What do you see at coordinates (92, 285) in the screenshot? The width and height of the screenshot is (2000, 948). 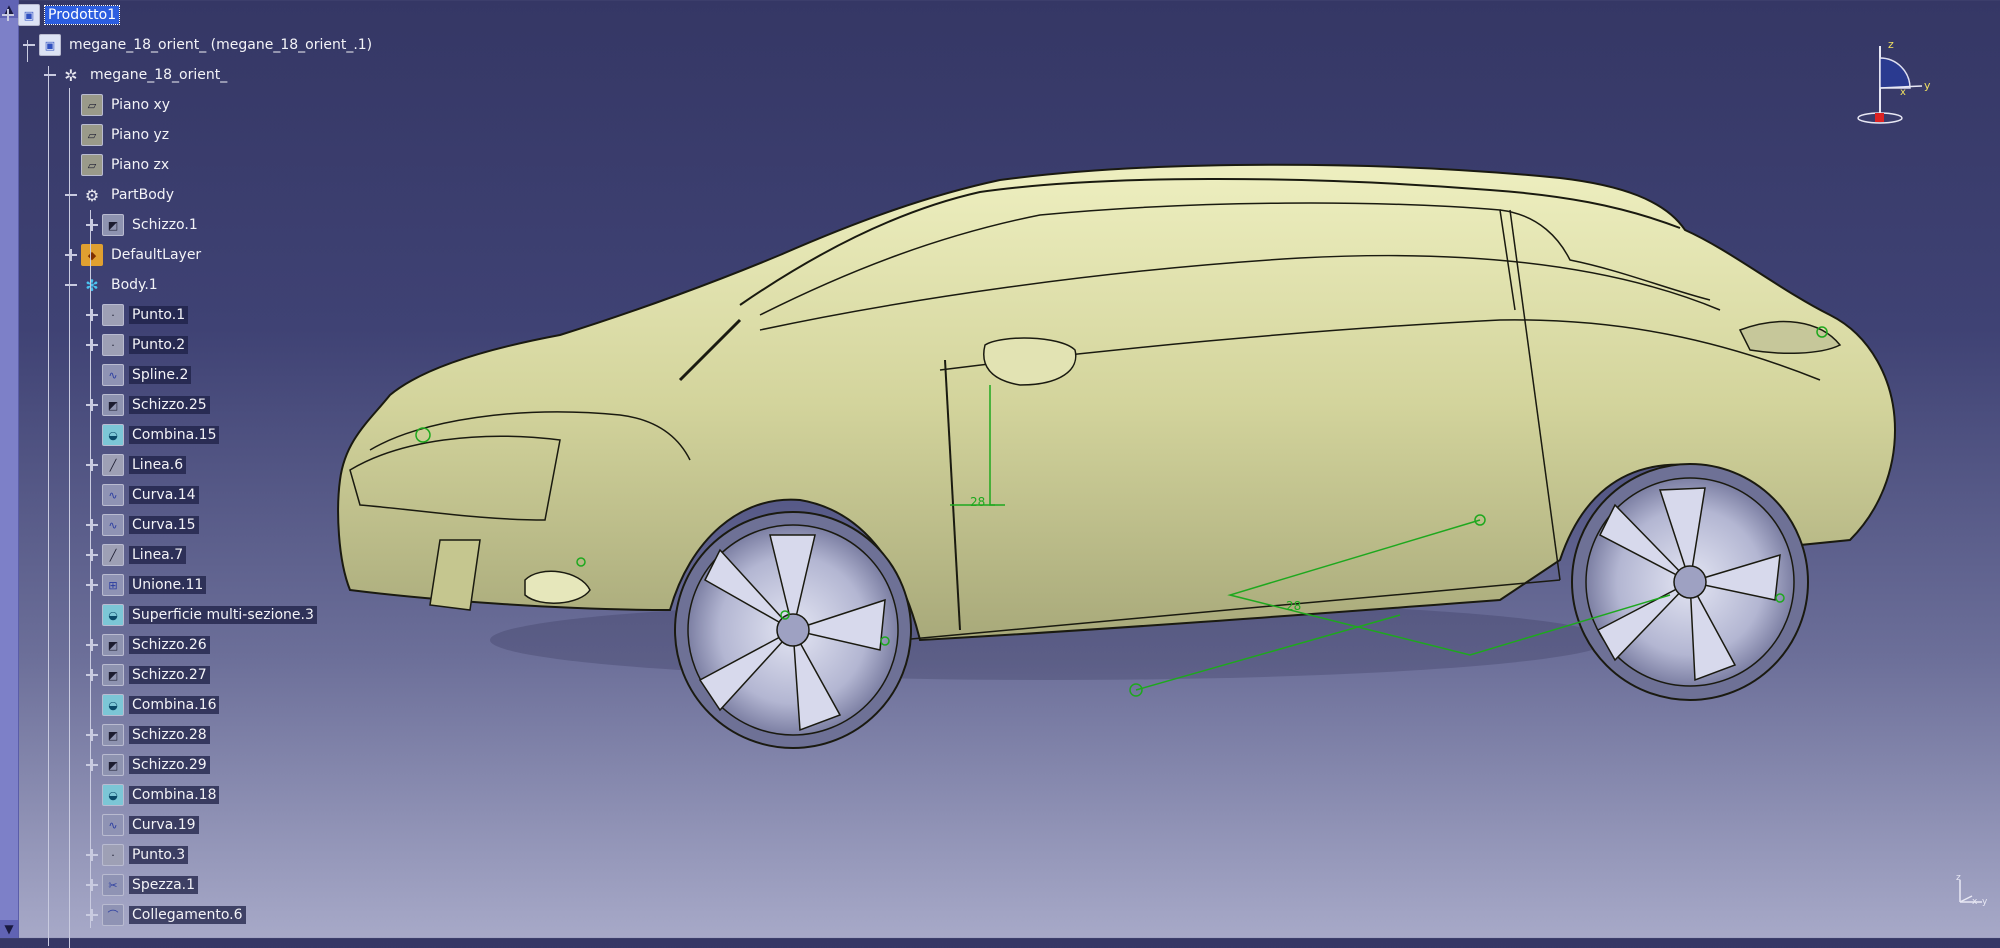 I see `body-icon: ✻` at bounding box center [92, 285].